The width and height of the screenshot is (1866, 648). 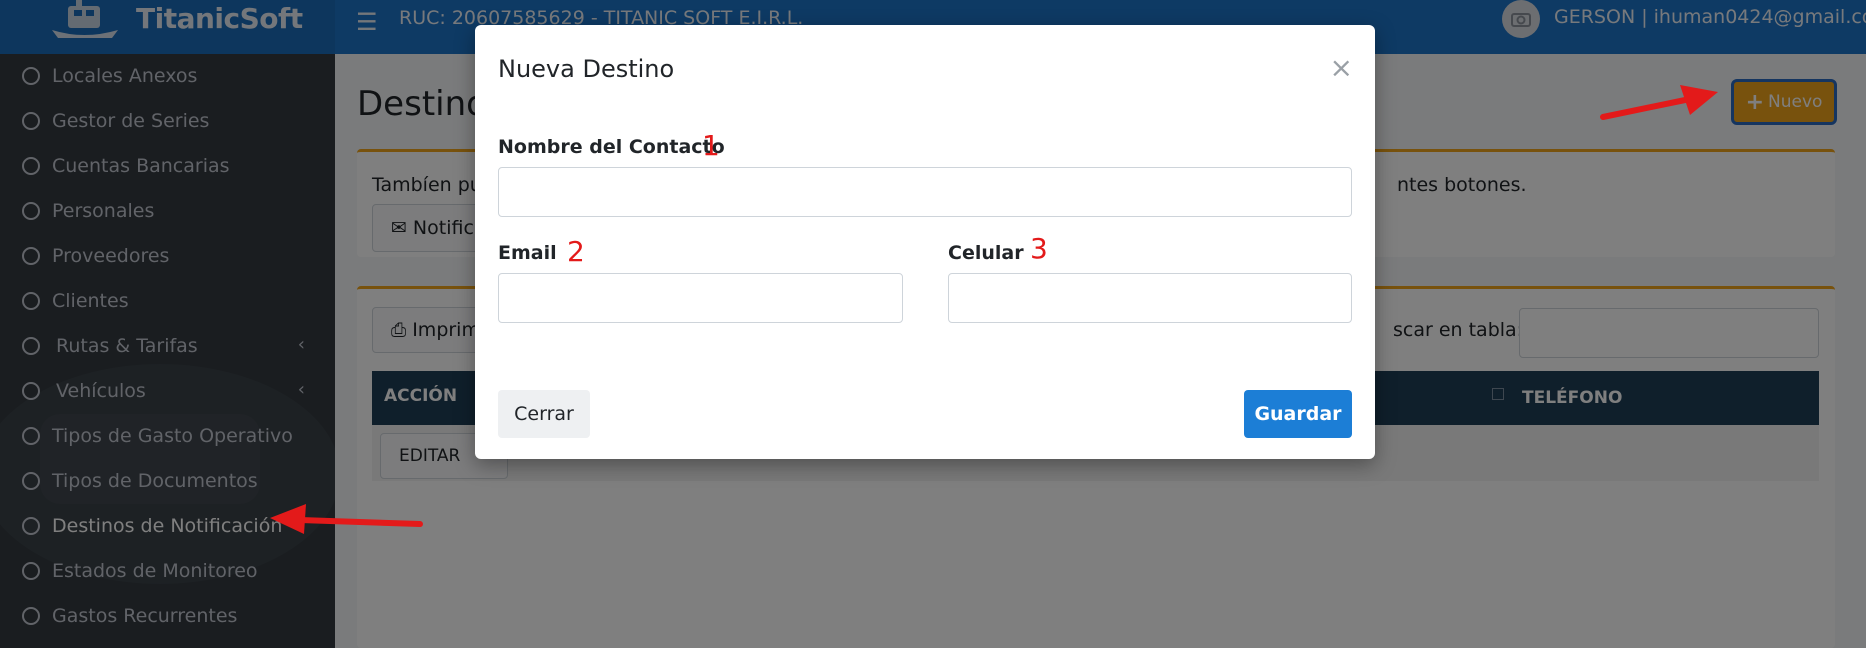 What do you see at coordinates (544, 414) in the screenshot?
I see `cerrar-button: Cerrar` at bounding box center [544, 414].